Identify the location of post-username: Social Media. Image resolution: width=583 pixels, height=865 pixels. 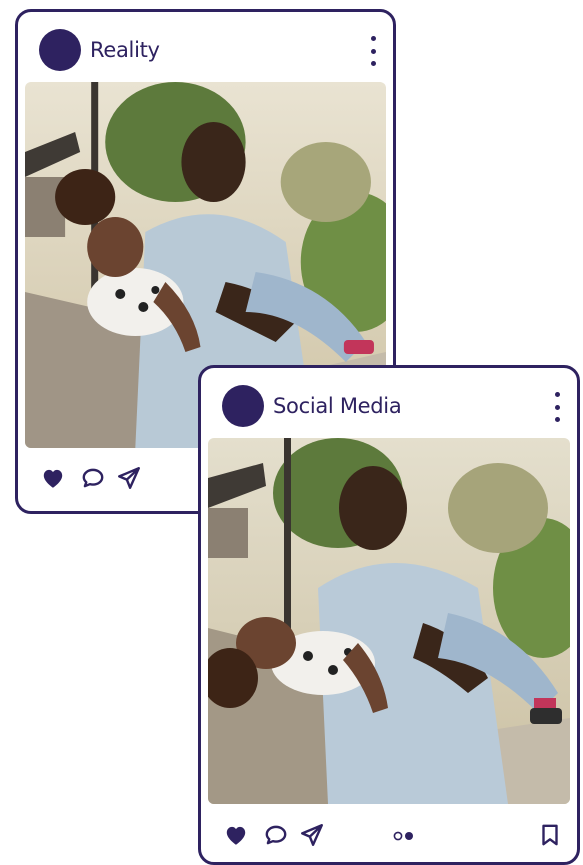
(337, 406).